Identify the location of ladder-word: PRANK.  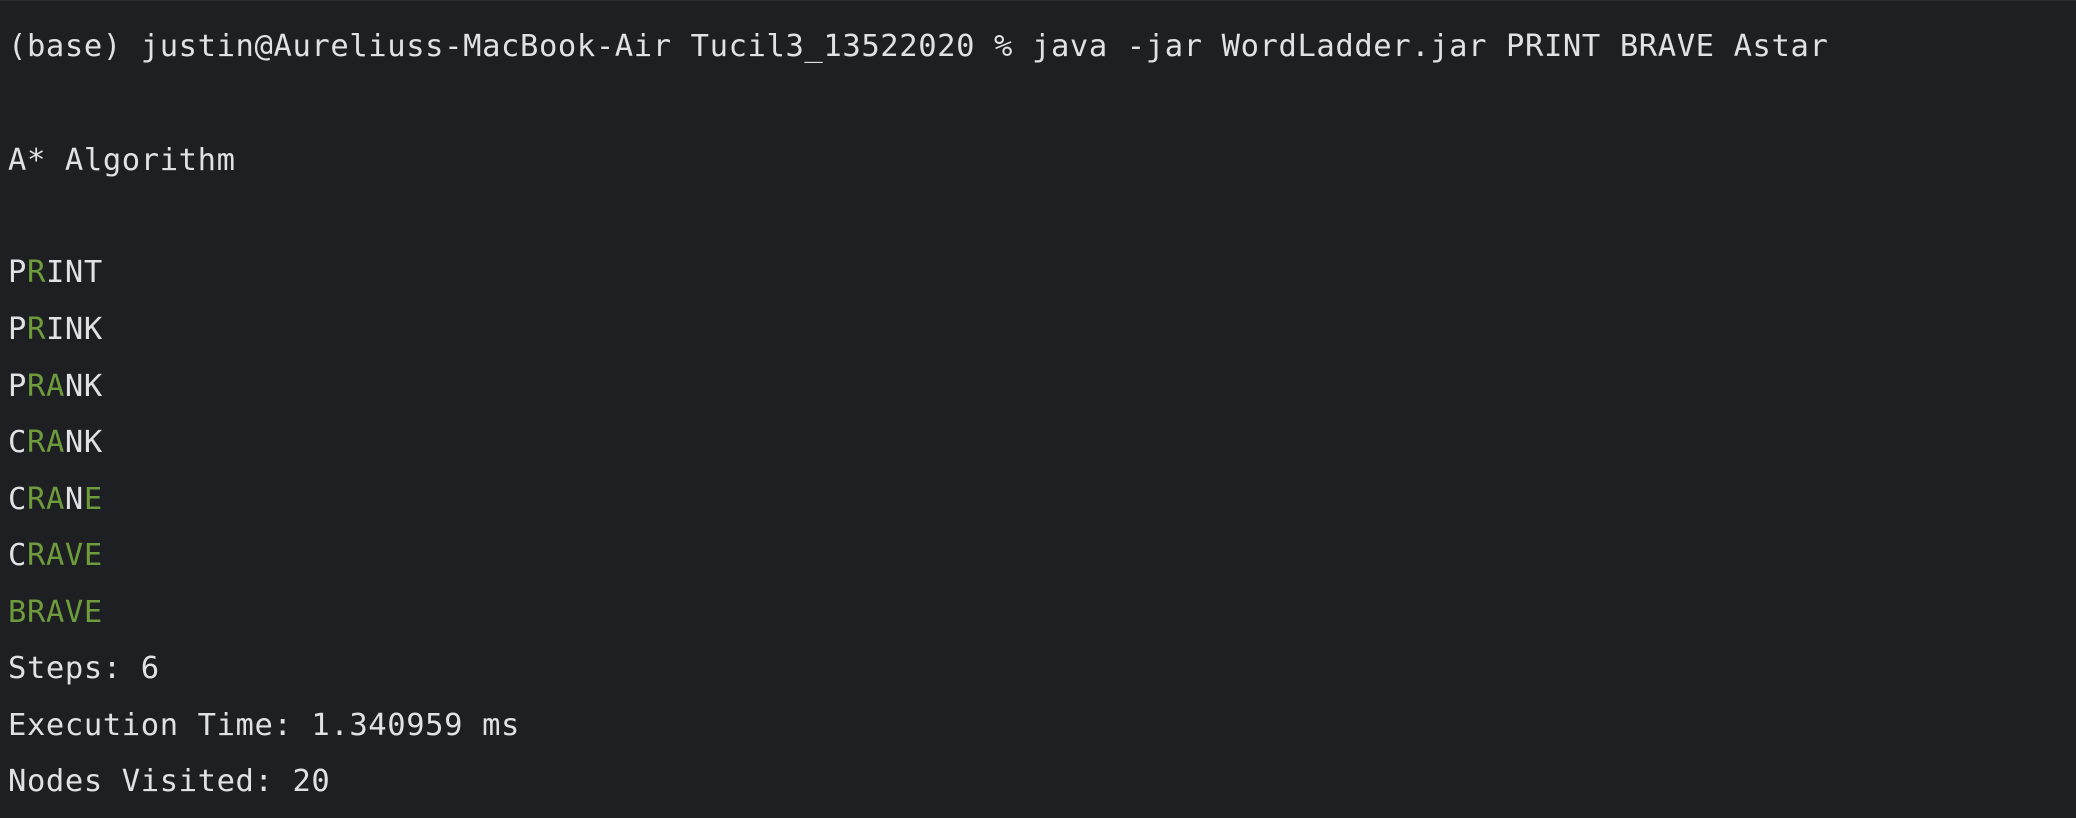
(55, 387).